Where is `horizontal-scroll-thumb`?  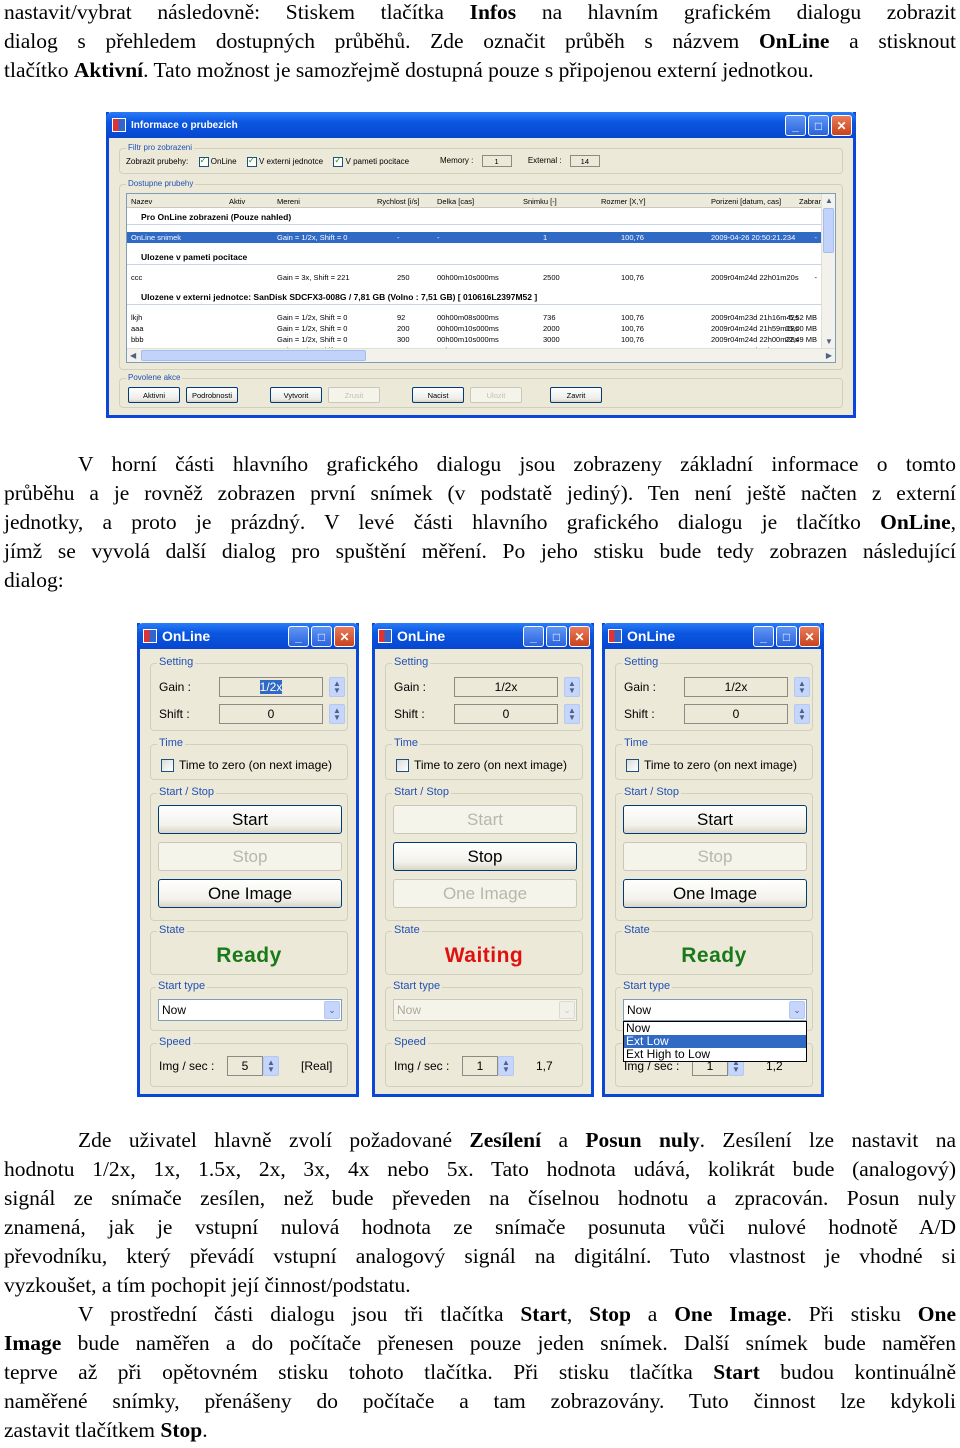
horizontal-scroll-thumb is located at coordinates (253, 355).